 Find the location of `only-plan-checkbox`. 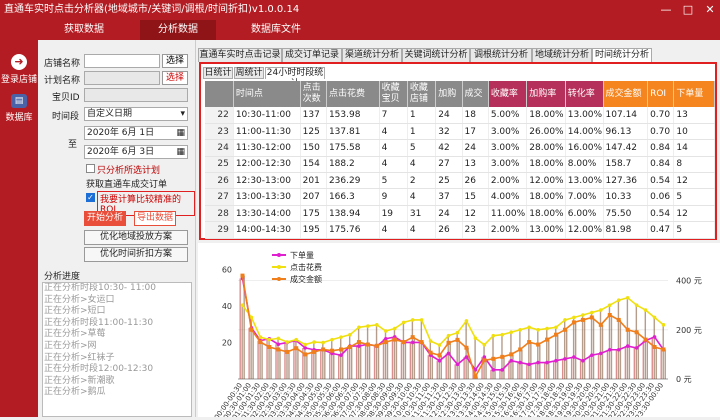

only-plan-checkbox is located at coordinates (90, 168).